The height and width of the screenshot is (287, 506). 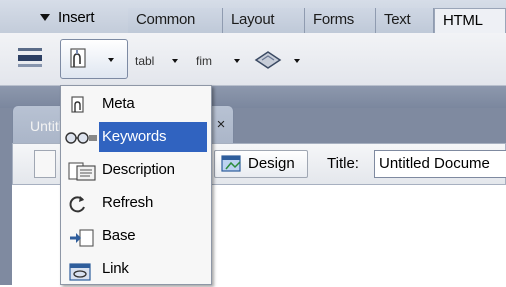 I want to click on menu-item-base: Base, so click(x=136, y=236).